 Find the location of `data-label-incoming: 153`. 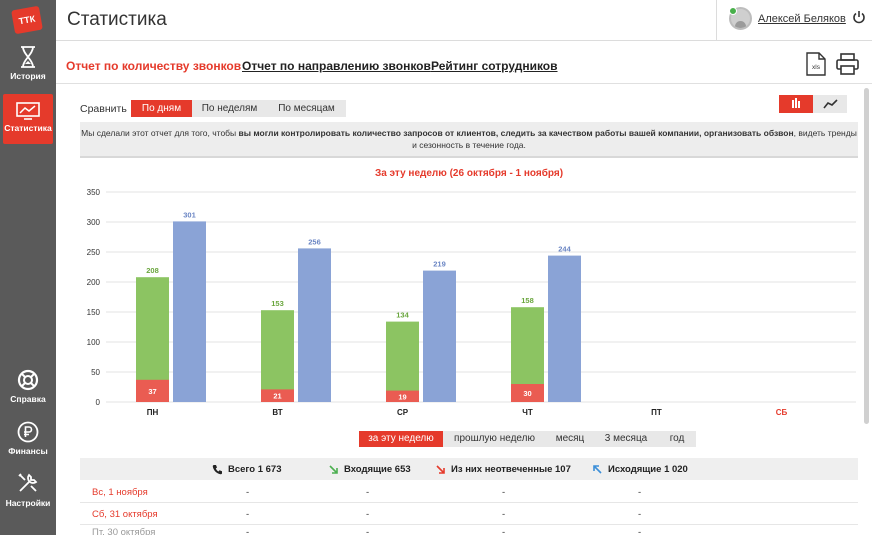

data-label-incoming: 153 is located at coordinates (277, 303).